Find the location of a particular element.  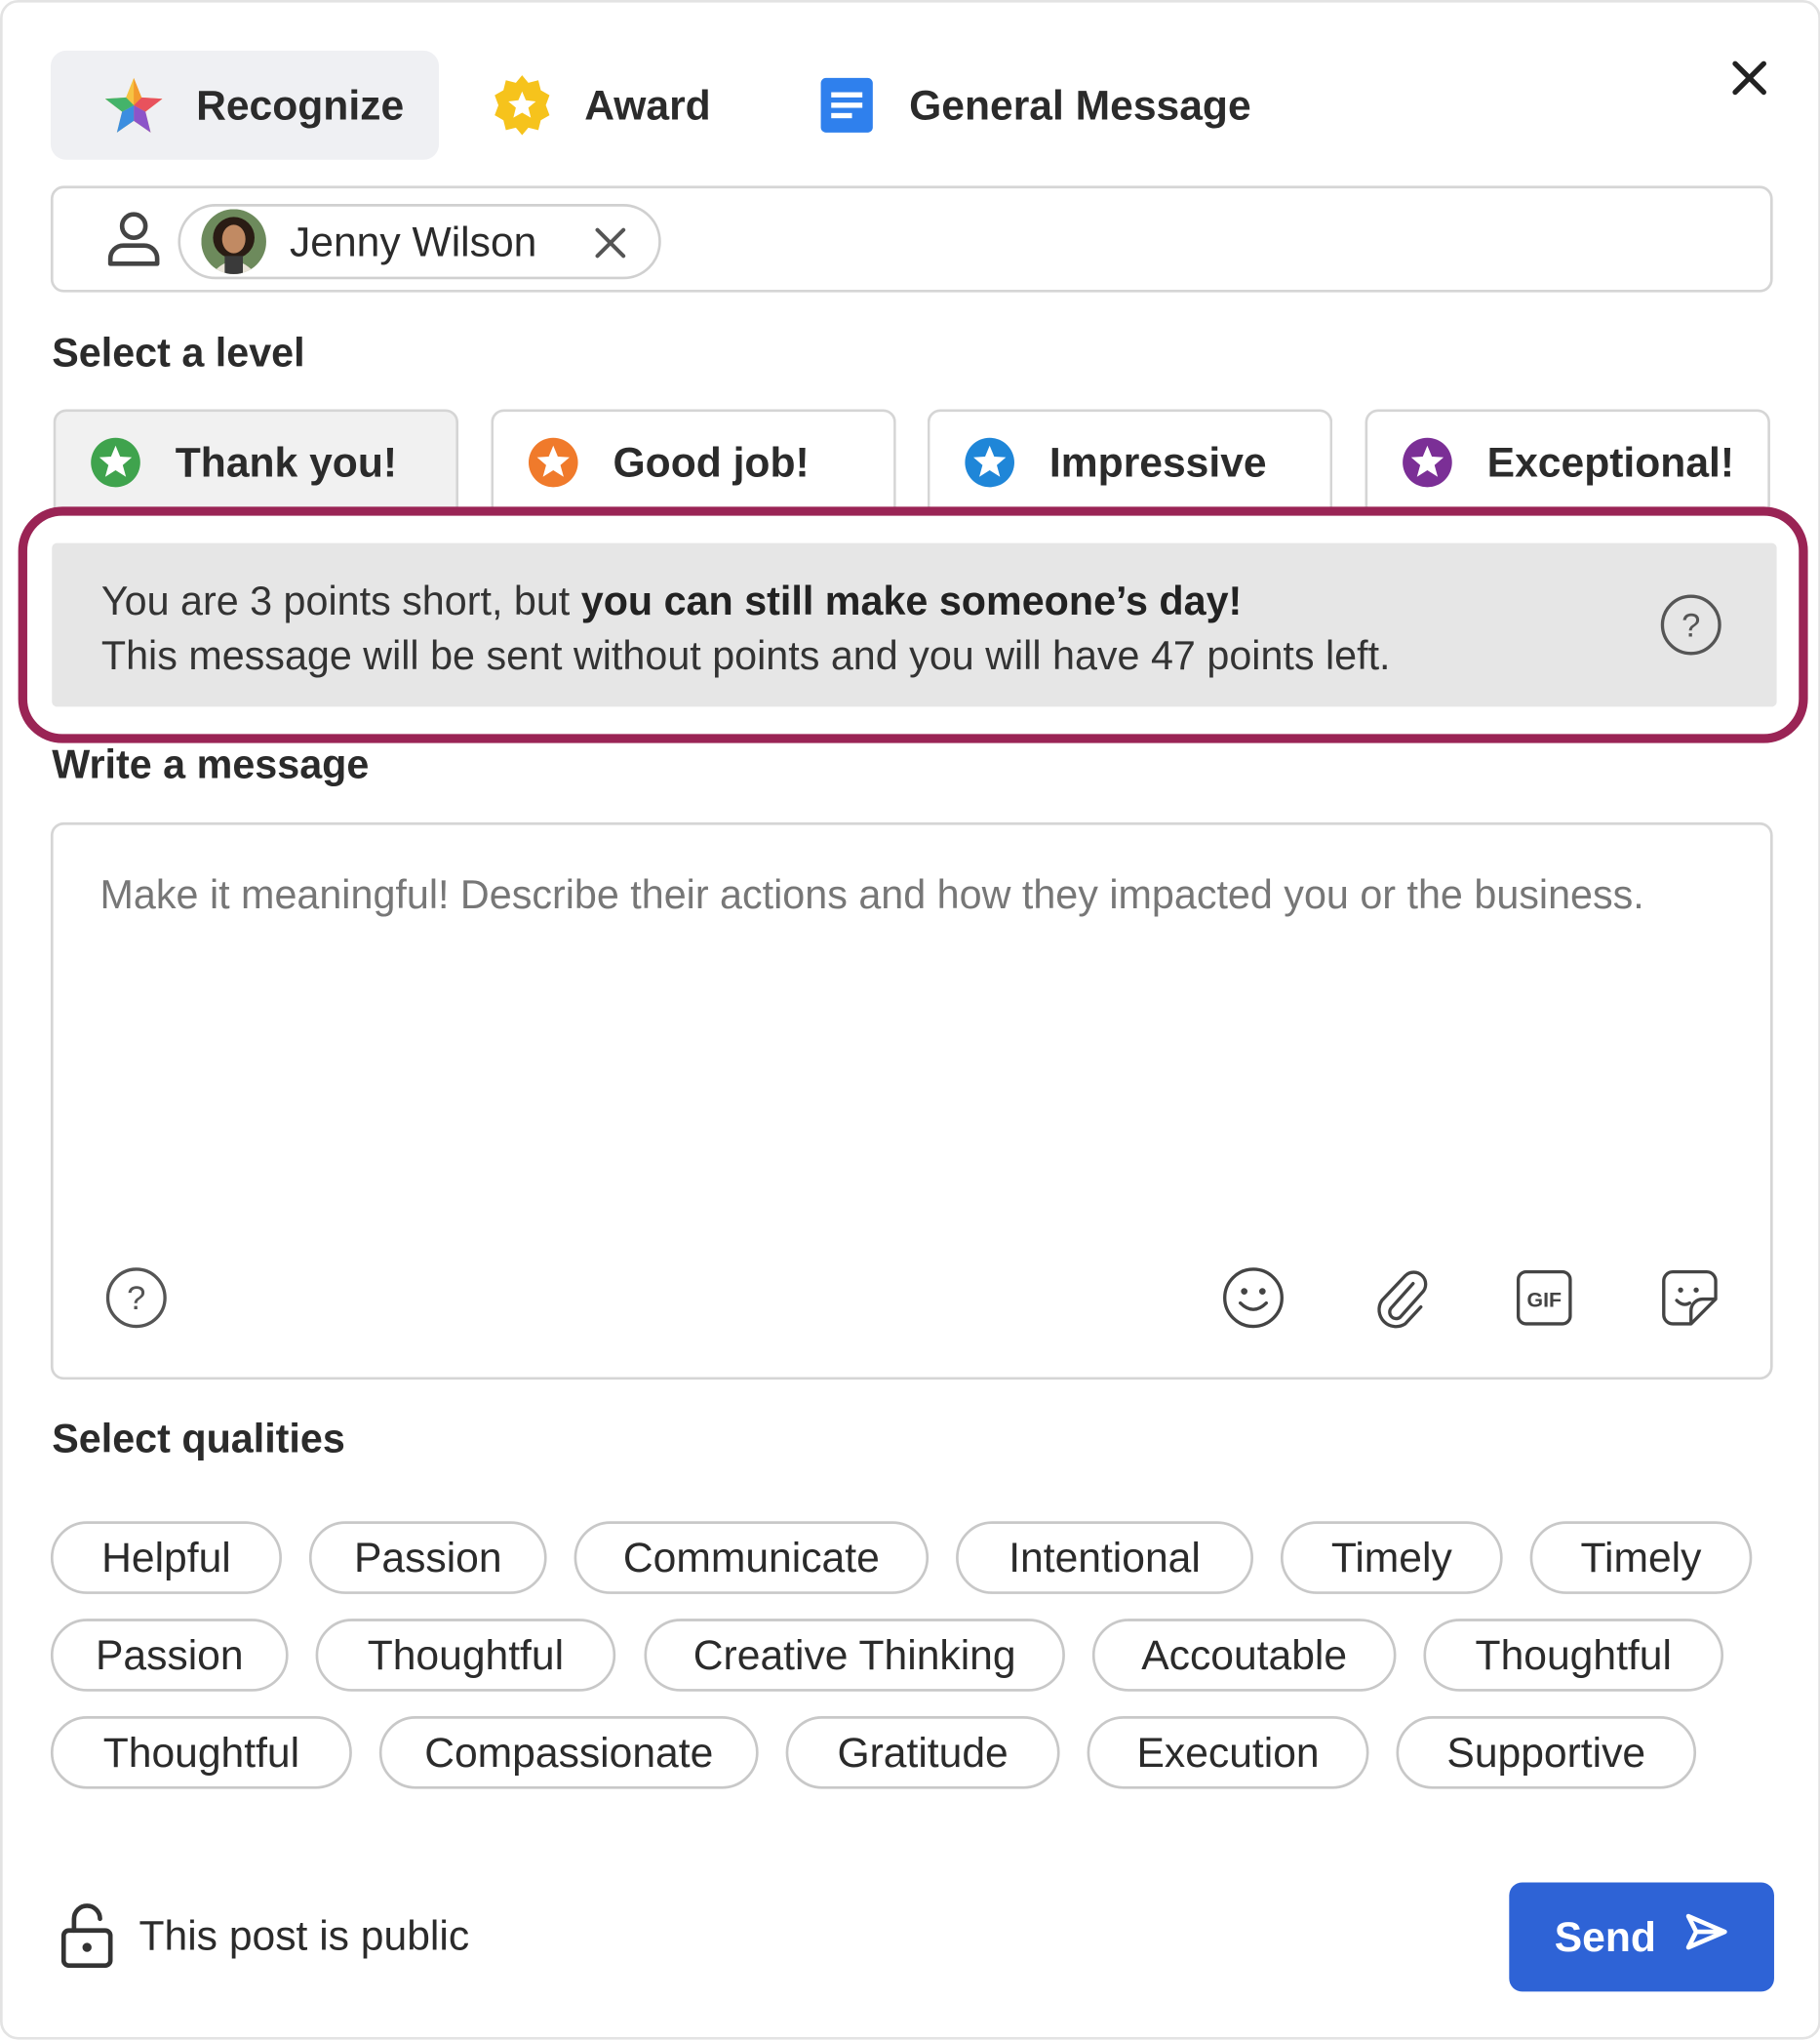

quality-pill: Execution is located at coordinates (1228, 1752).